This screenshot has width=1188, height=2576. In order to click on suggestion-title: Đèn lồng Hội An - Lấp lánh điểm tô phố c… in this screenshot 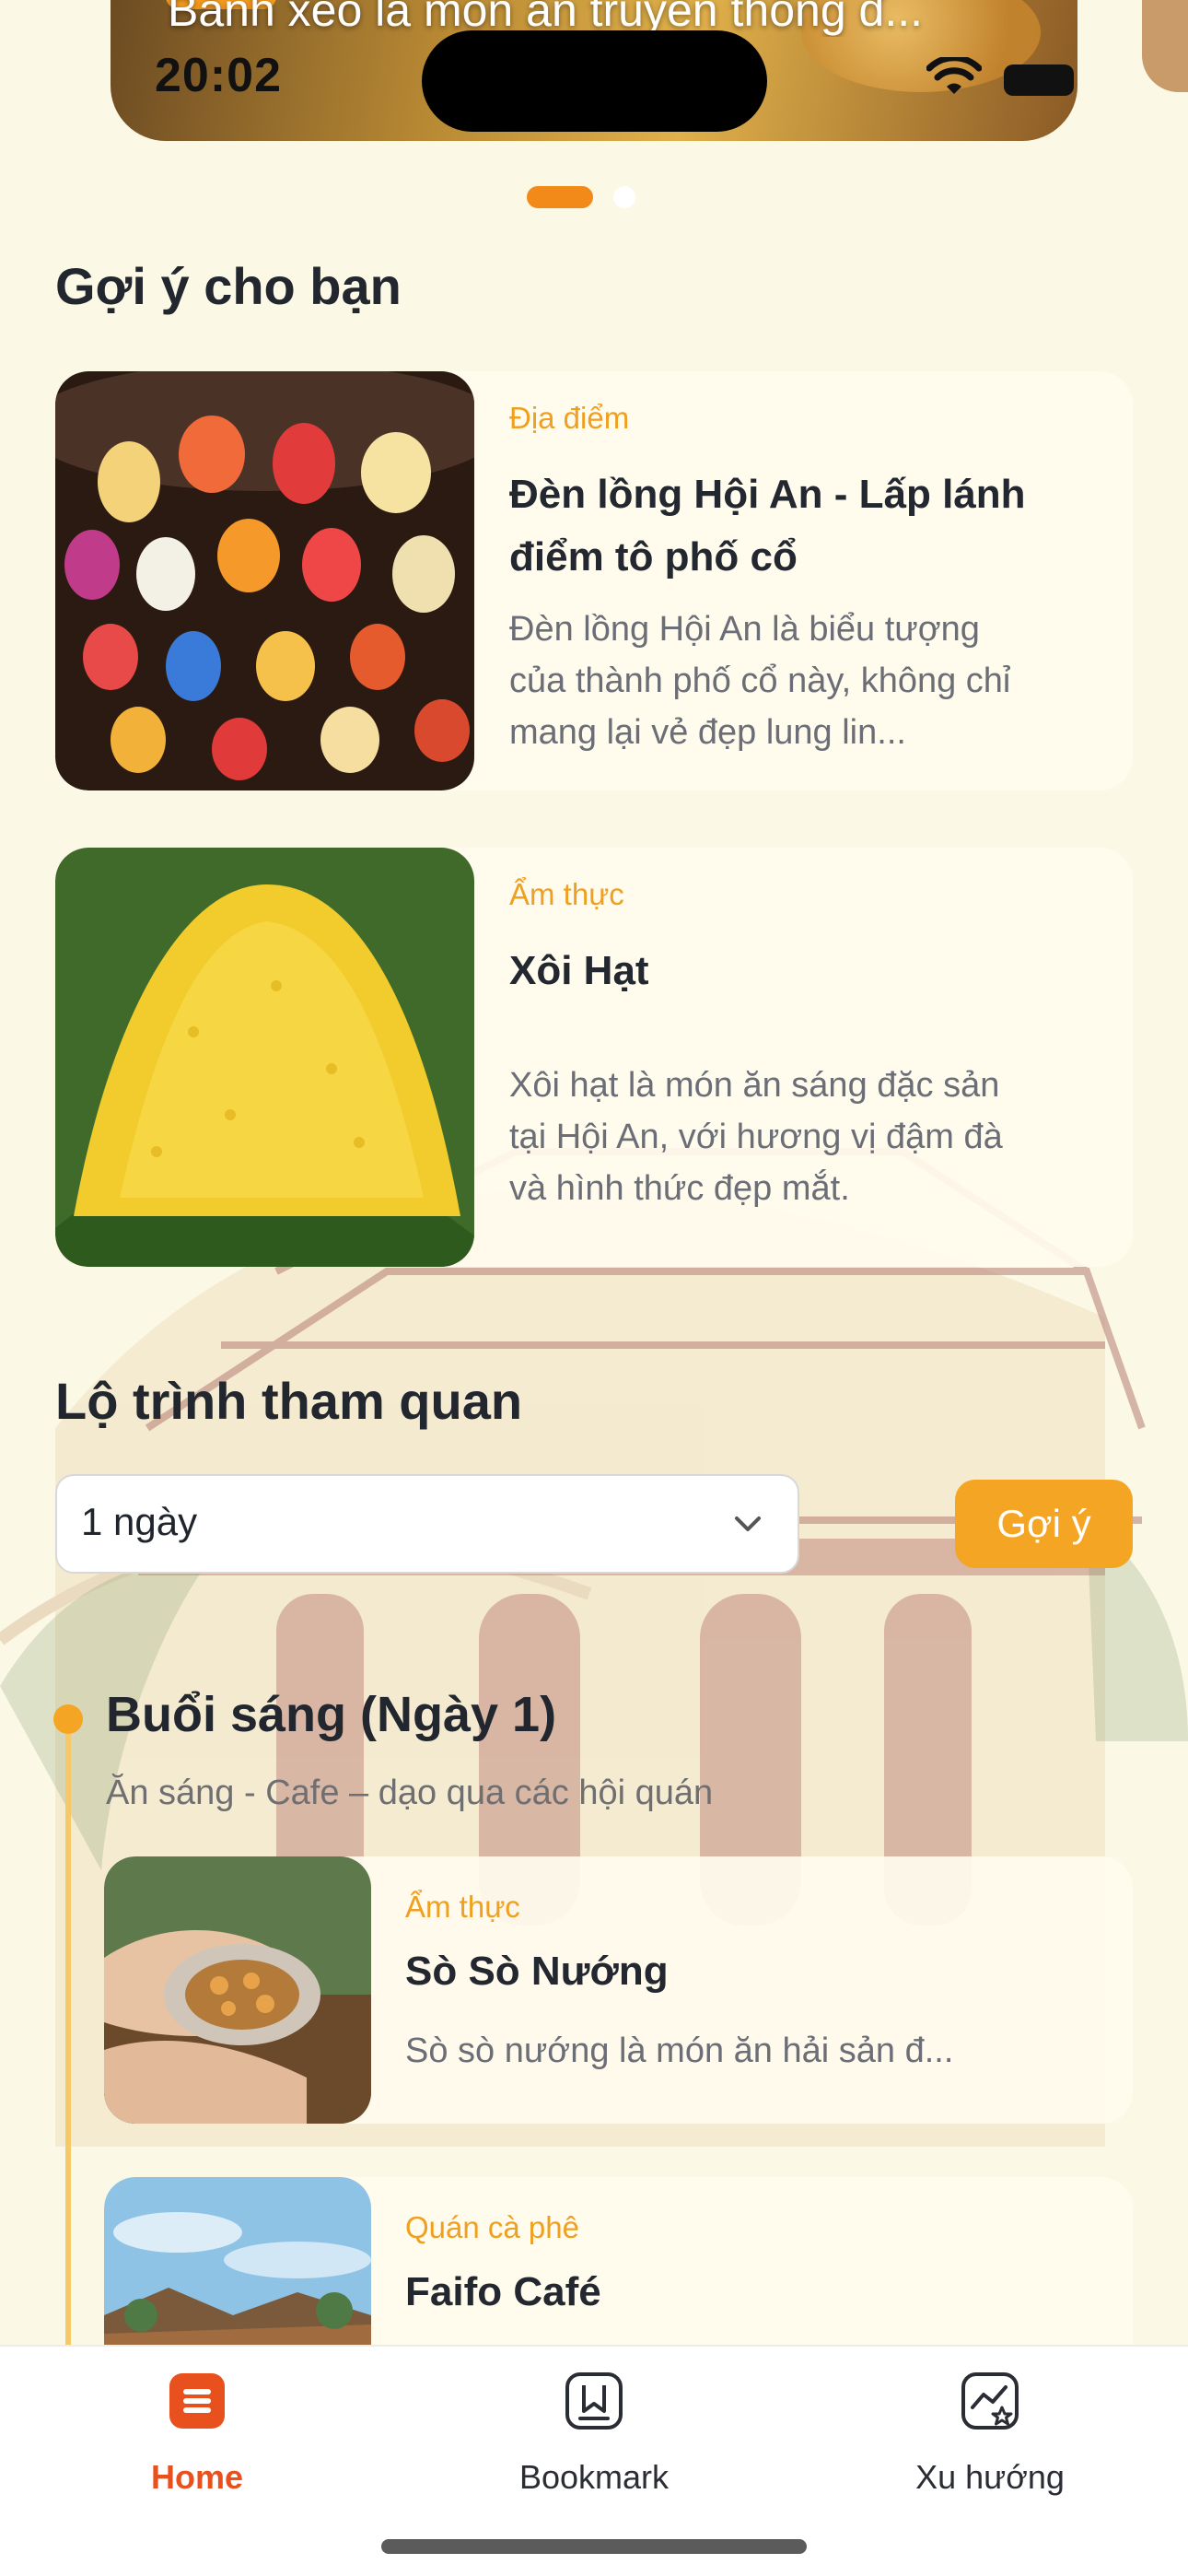, I will do `click(767, 526)`.